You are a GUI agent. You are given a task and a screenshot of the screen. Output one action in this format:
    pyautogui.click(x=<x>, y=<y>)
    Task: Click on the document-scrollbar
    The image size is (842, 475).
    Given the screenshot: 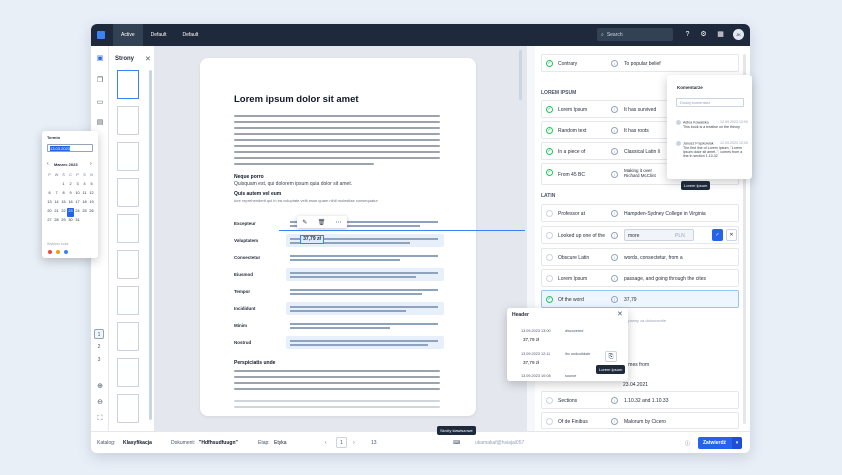 What is the action you would take?
    pyautogui.click(x=520, y=75)
    